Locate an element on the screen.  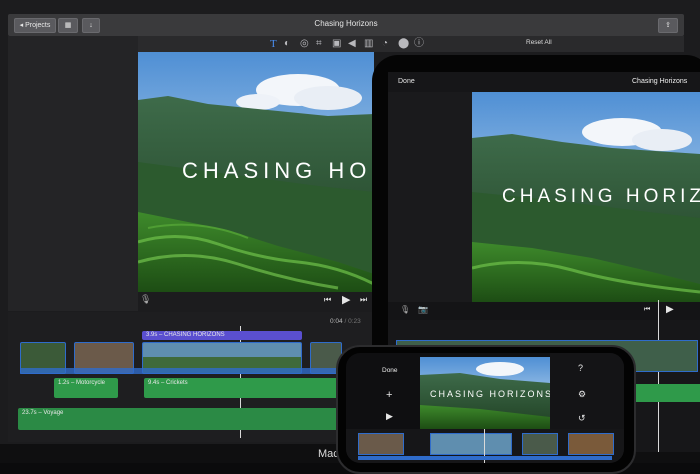
ipad-playhead is located at coordinates (658, 376).